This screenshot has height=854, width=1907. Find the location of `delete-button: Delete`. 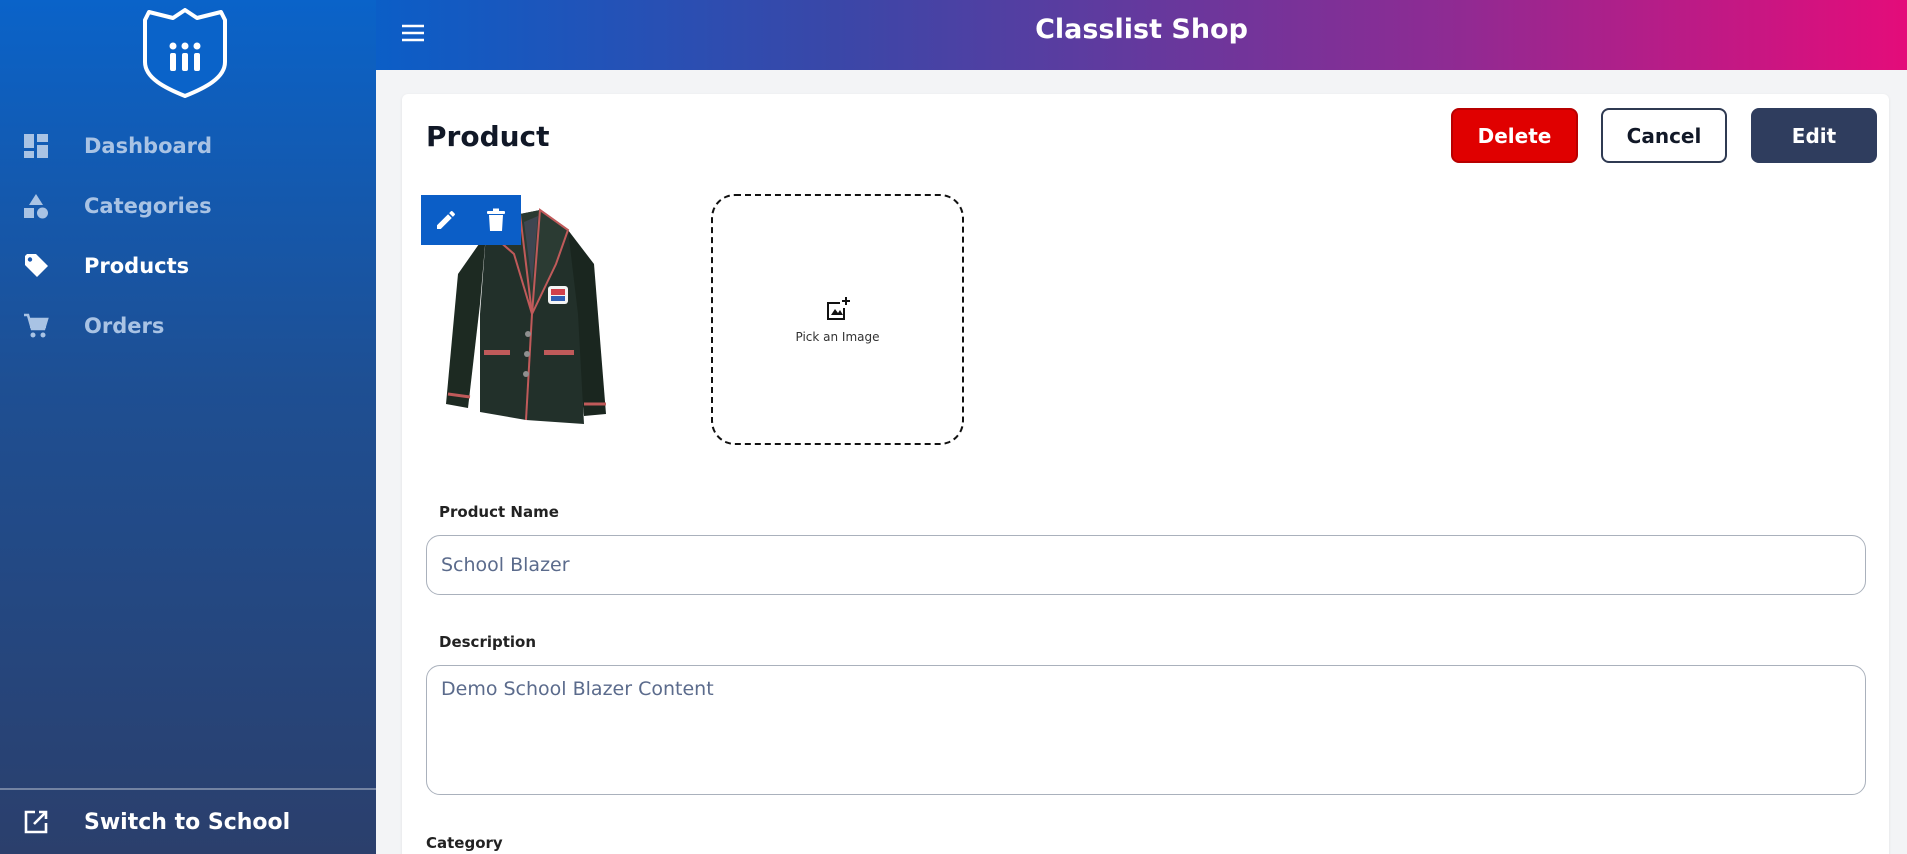

delete-button: Delete is located at coordinates (1514, 135).